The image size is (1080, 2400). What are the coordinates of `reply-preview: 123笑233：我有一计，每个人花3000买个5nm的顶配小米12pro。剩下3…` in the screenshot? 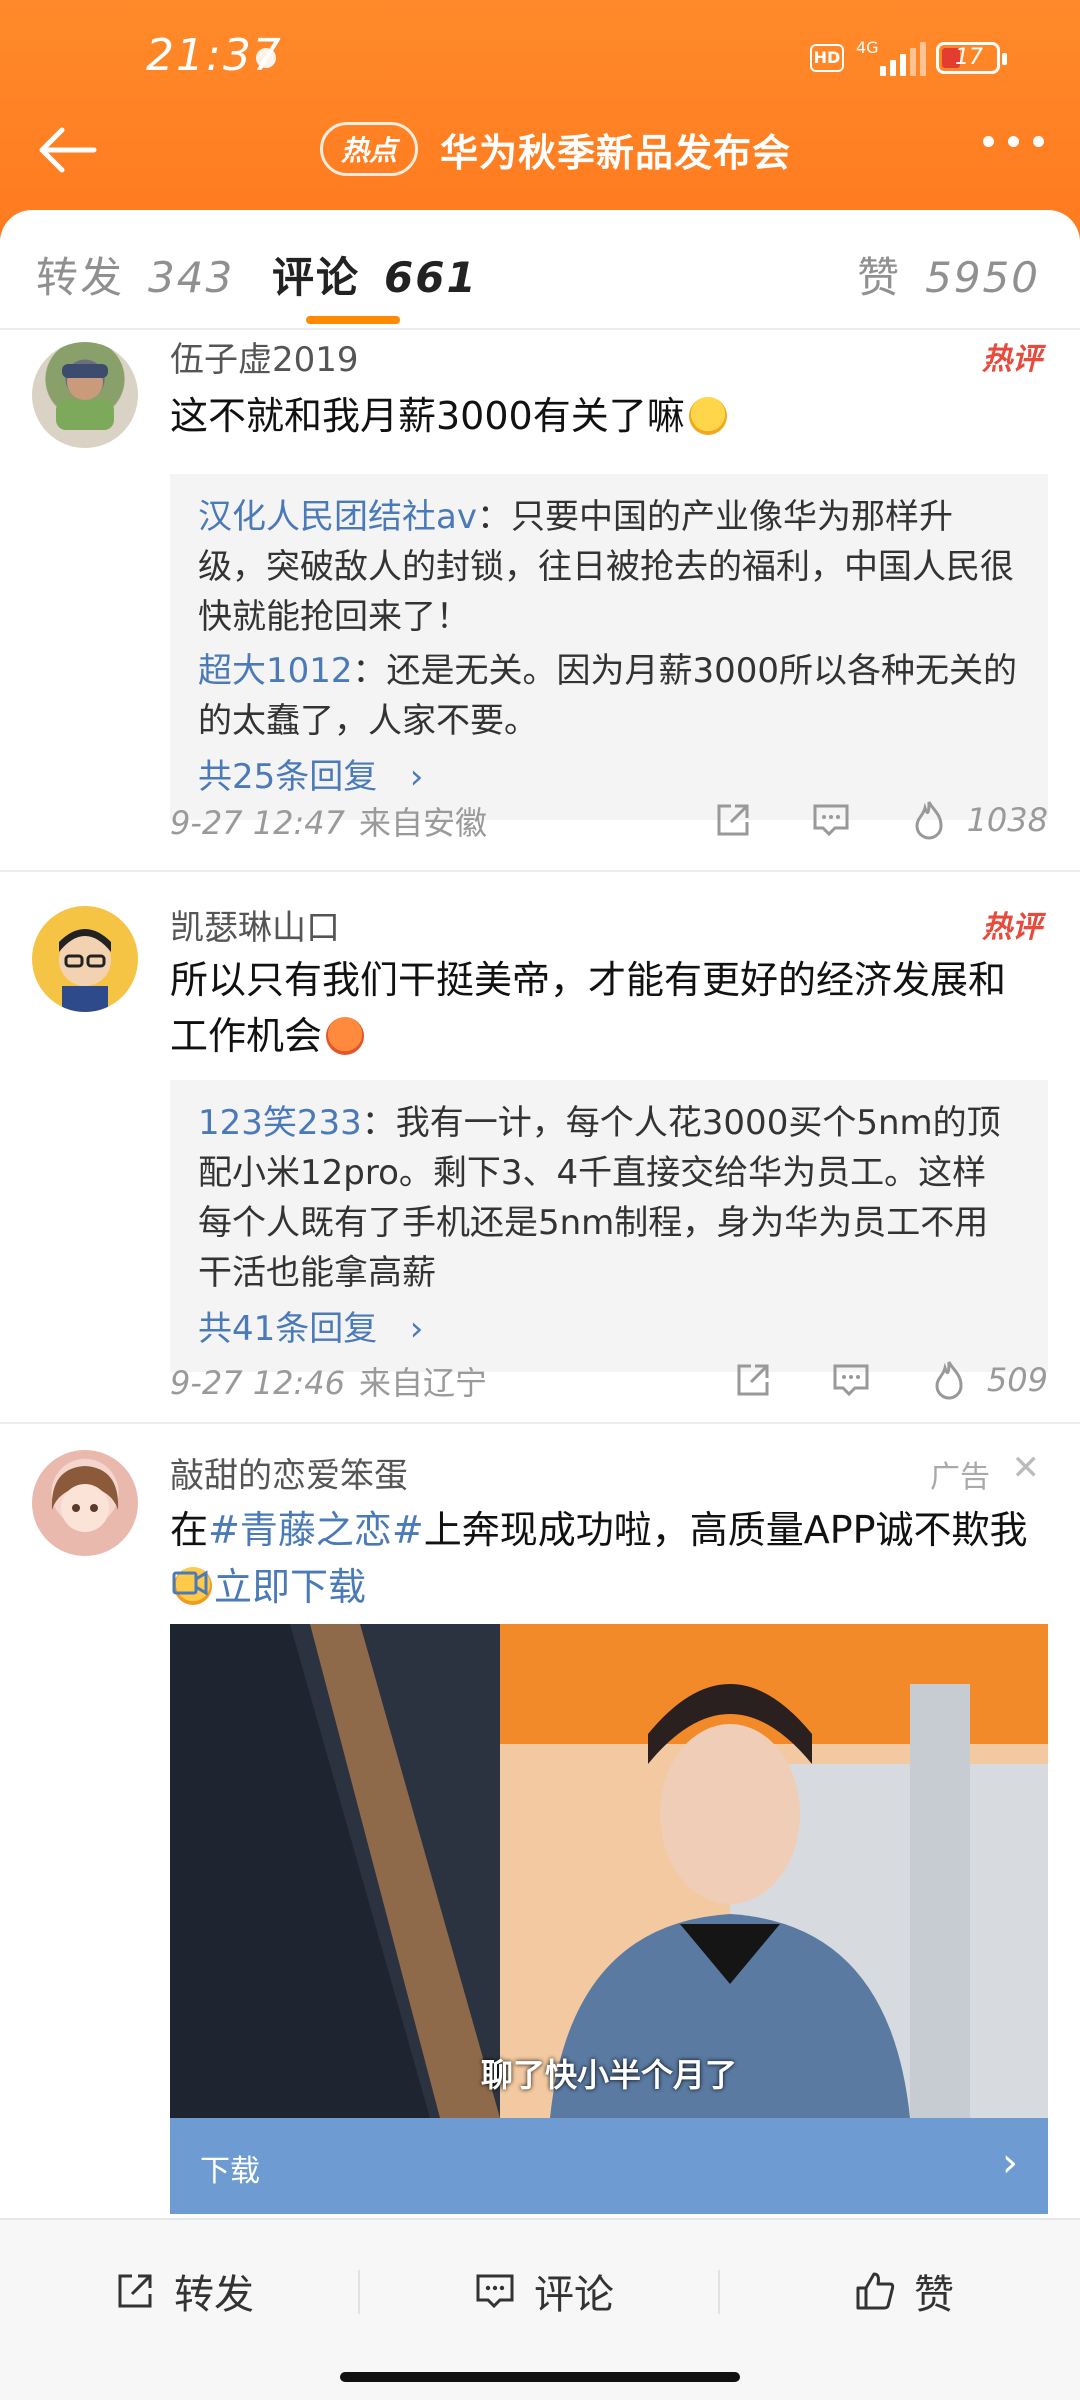 It's located at (609, 1226).